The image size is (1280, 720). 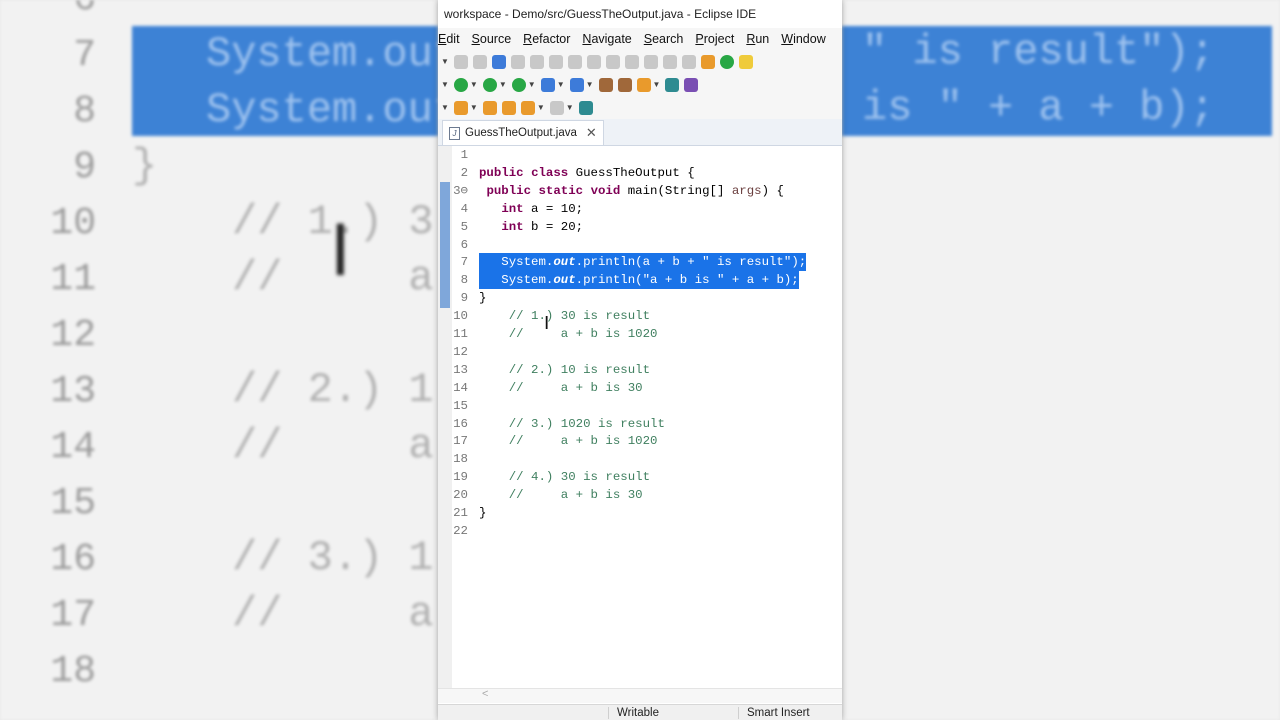 I want to click on code-line: 5 int b = 20;, so click(x=647, y=227).